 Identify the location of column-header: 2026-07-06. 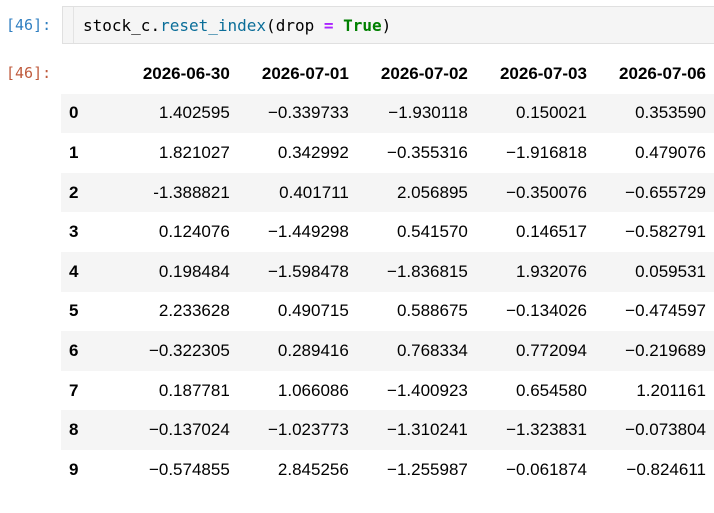
(662, 73).